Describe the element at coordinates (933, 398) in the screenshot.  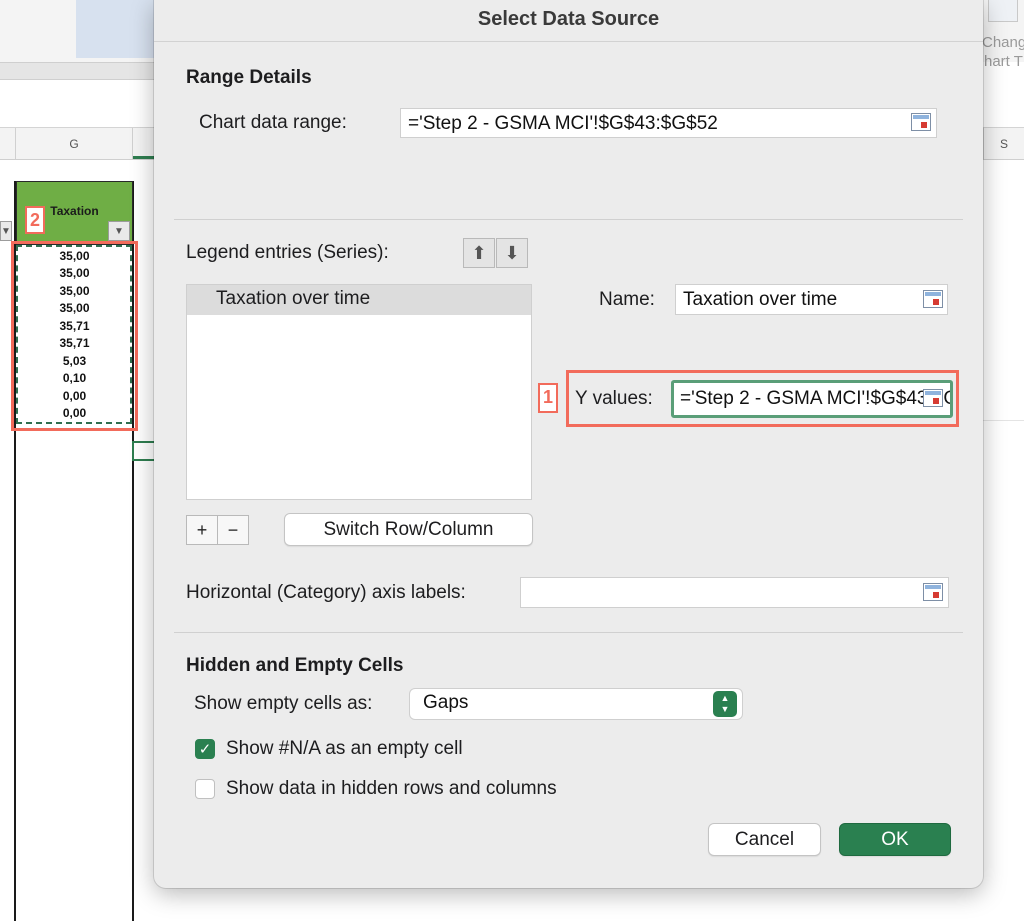
I see `y-values-collapse-icon` at that location.